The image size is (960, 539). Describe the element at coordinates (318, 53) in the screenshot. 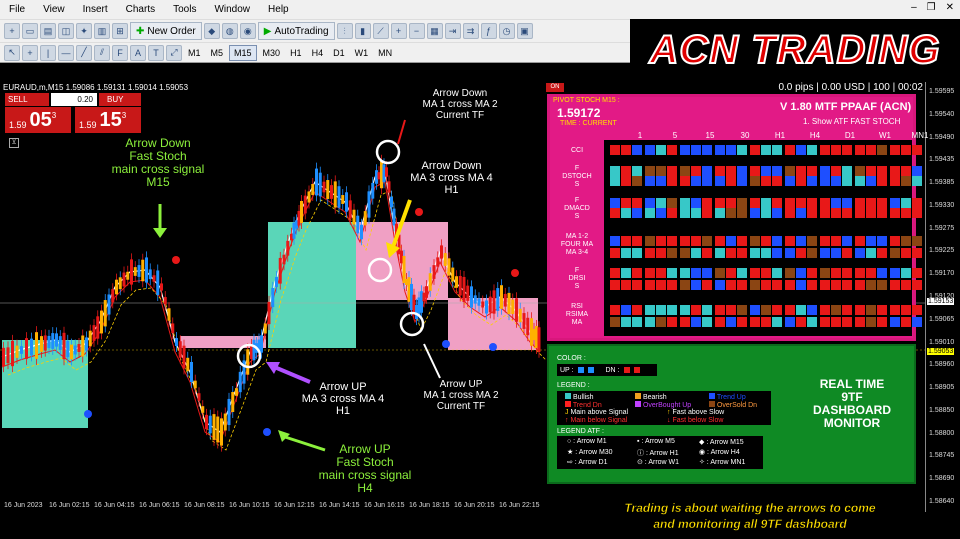

I see `tf-h4: H4` at that location.